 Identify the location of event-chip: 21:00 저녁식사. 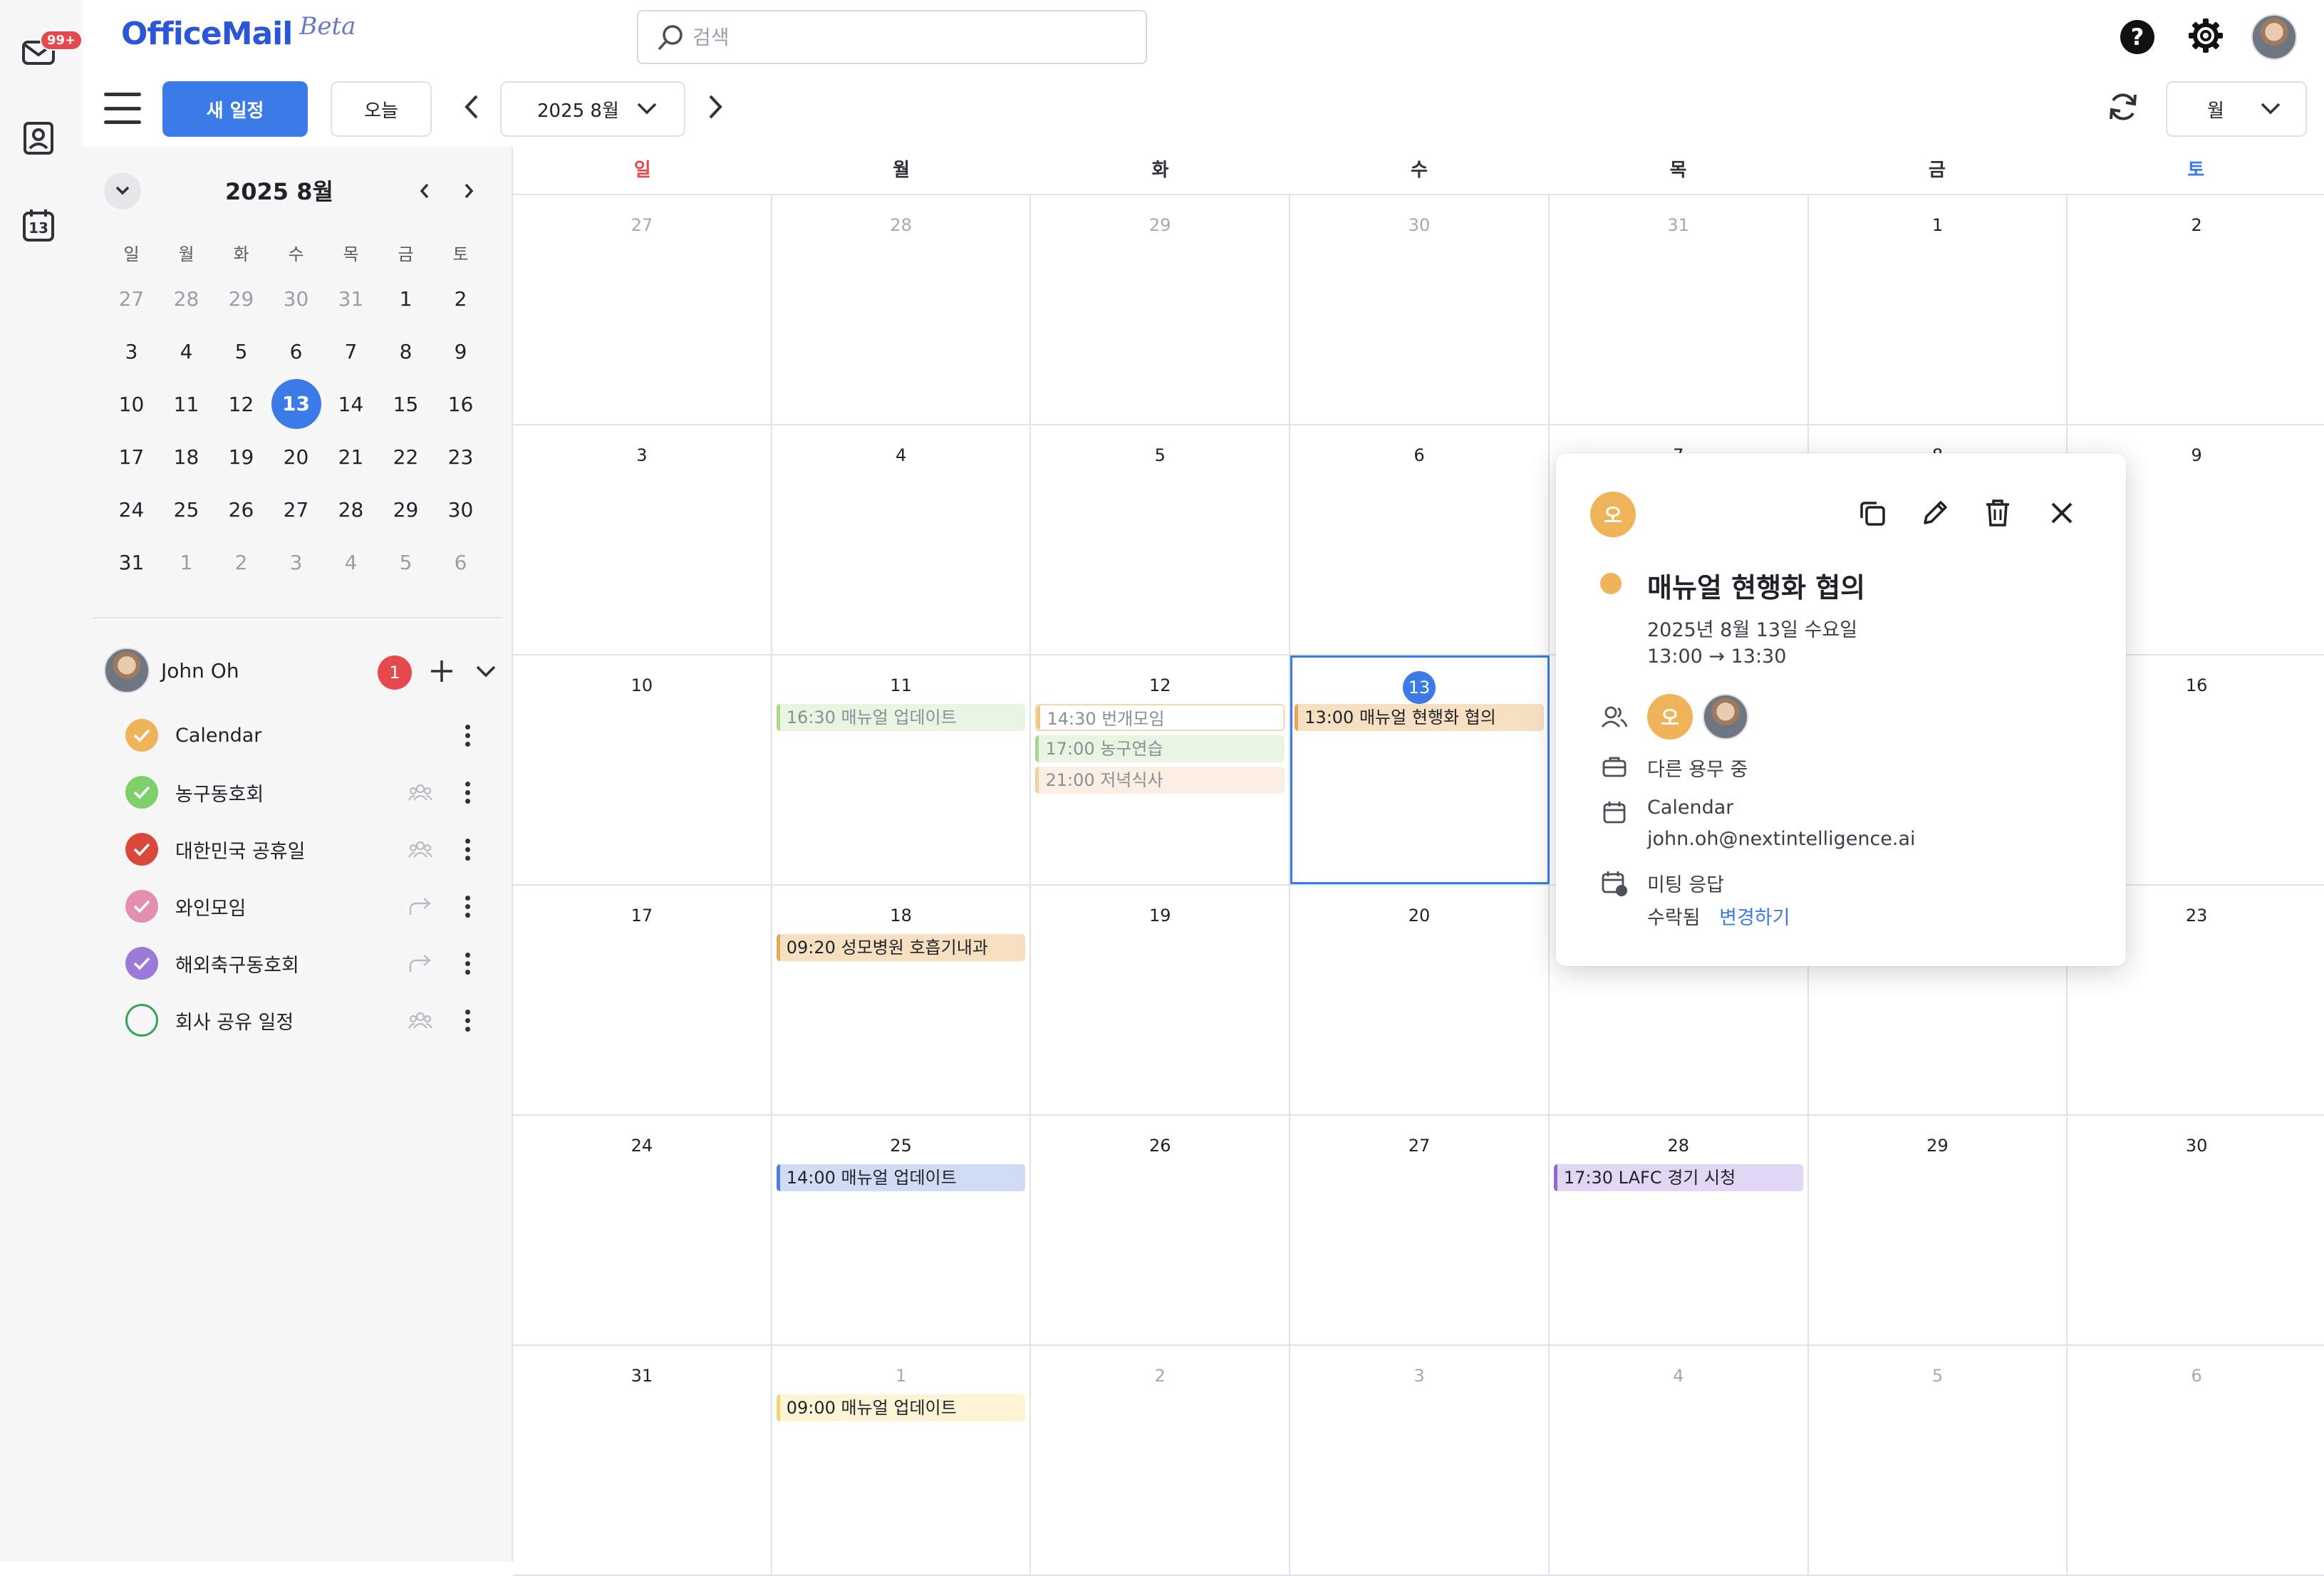
(1160, 780).